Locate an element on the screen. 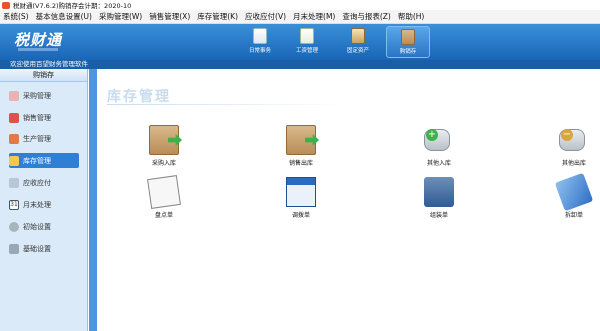 This screenshot has width=600, height=331. arrow-in-icon is located at coordinates (175, 140).